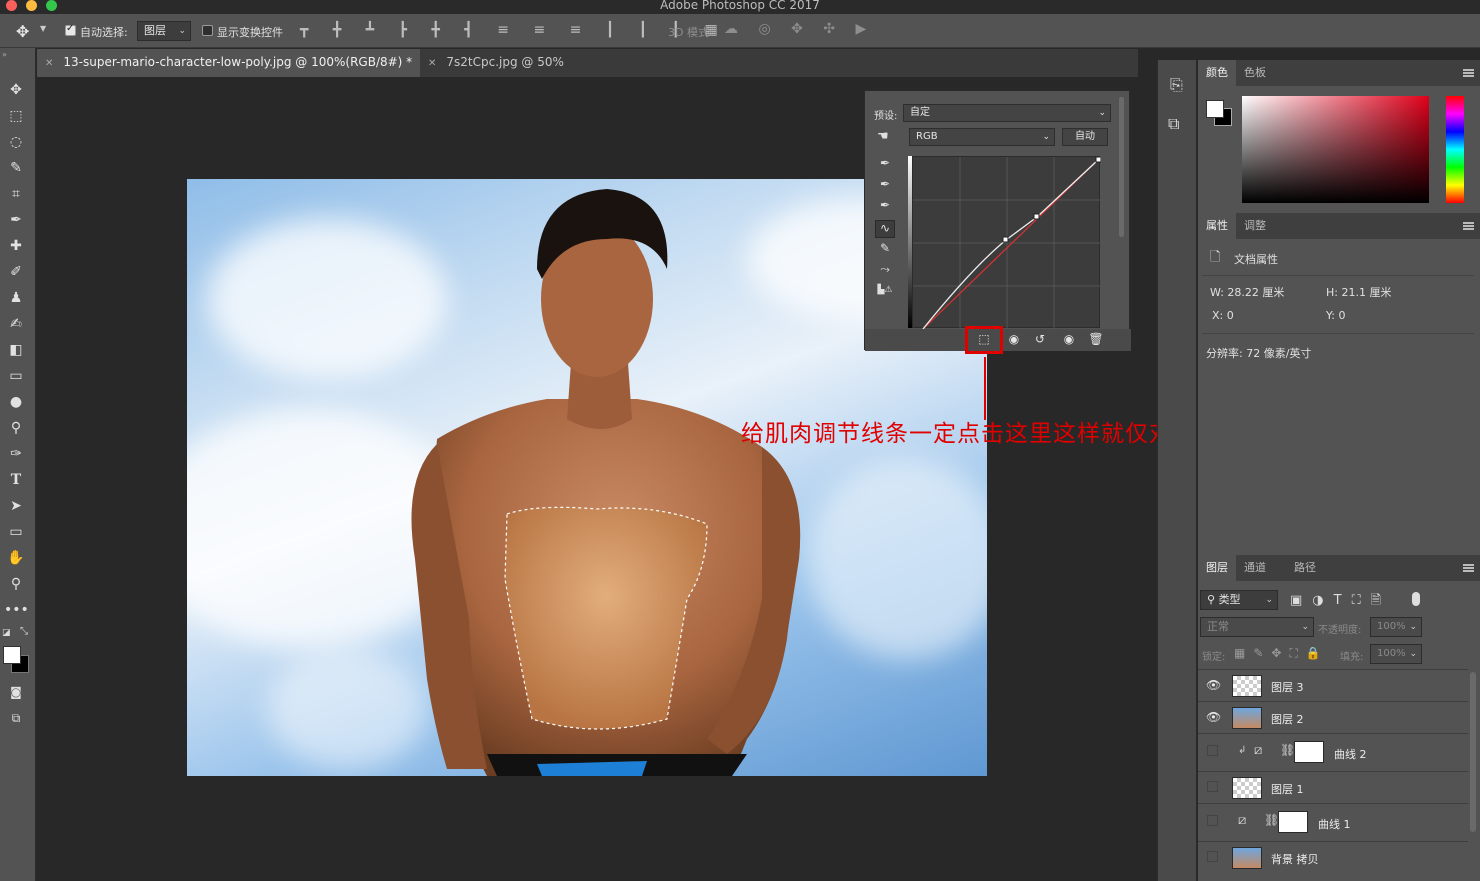 The width and height of the screenshot is (1480, 881). What do you see at coordinates (24, 631) in the screenshot?
I see `swap-colors-icon: ⤡` at bounding box center [24, 631].